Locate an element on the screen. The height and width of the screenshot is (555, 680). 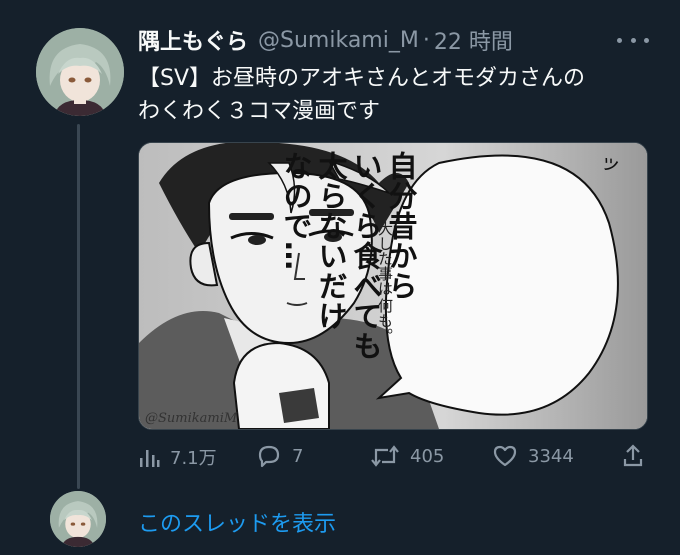
author-avatar is located at coordinates (80, 72).